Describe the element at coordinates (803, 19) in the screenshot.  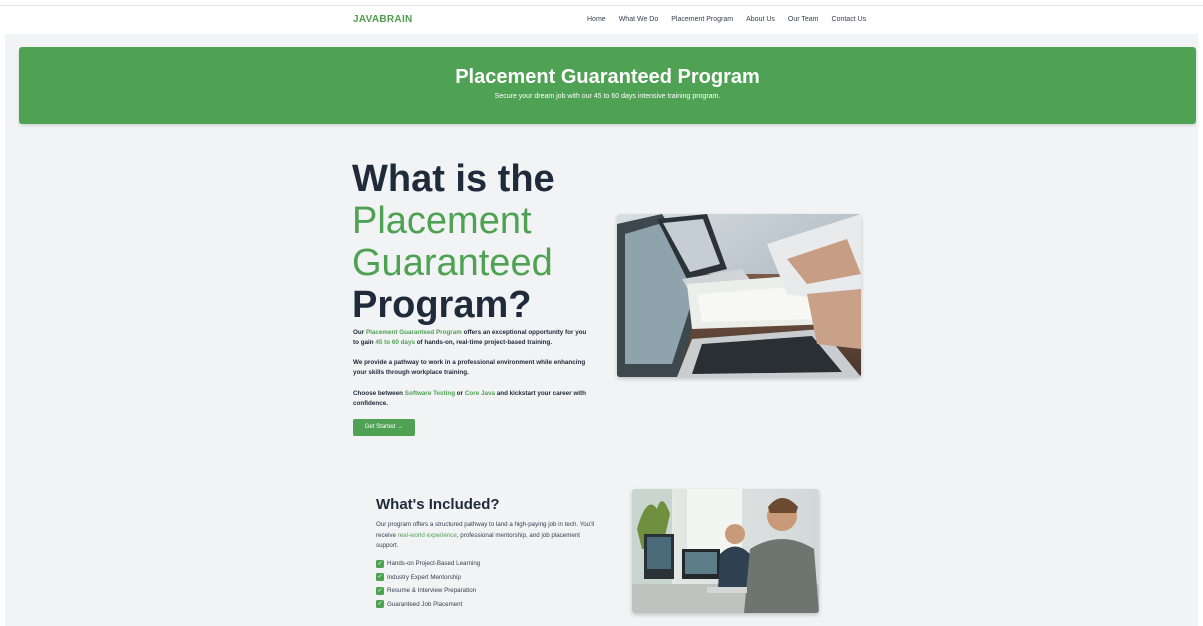
I see `nav-link-our-team: Our Team` at that location.